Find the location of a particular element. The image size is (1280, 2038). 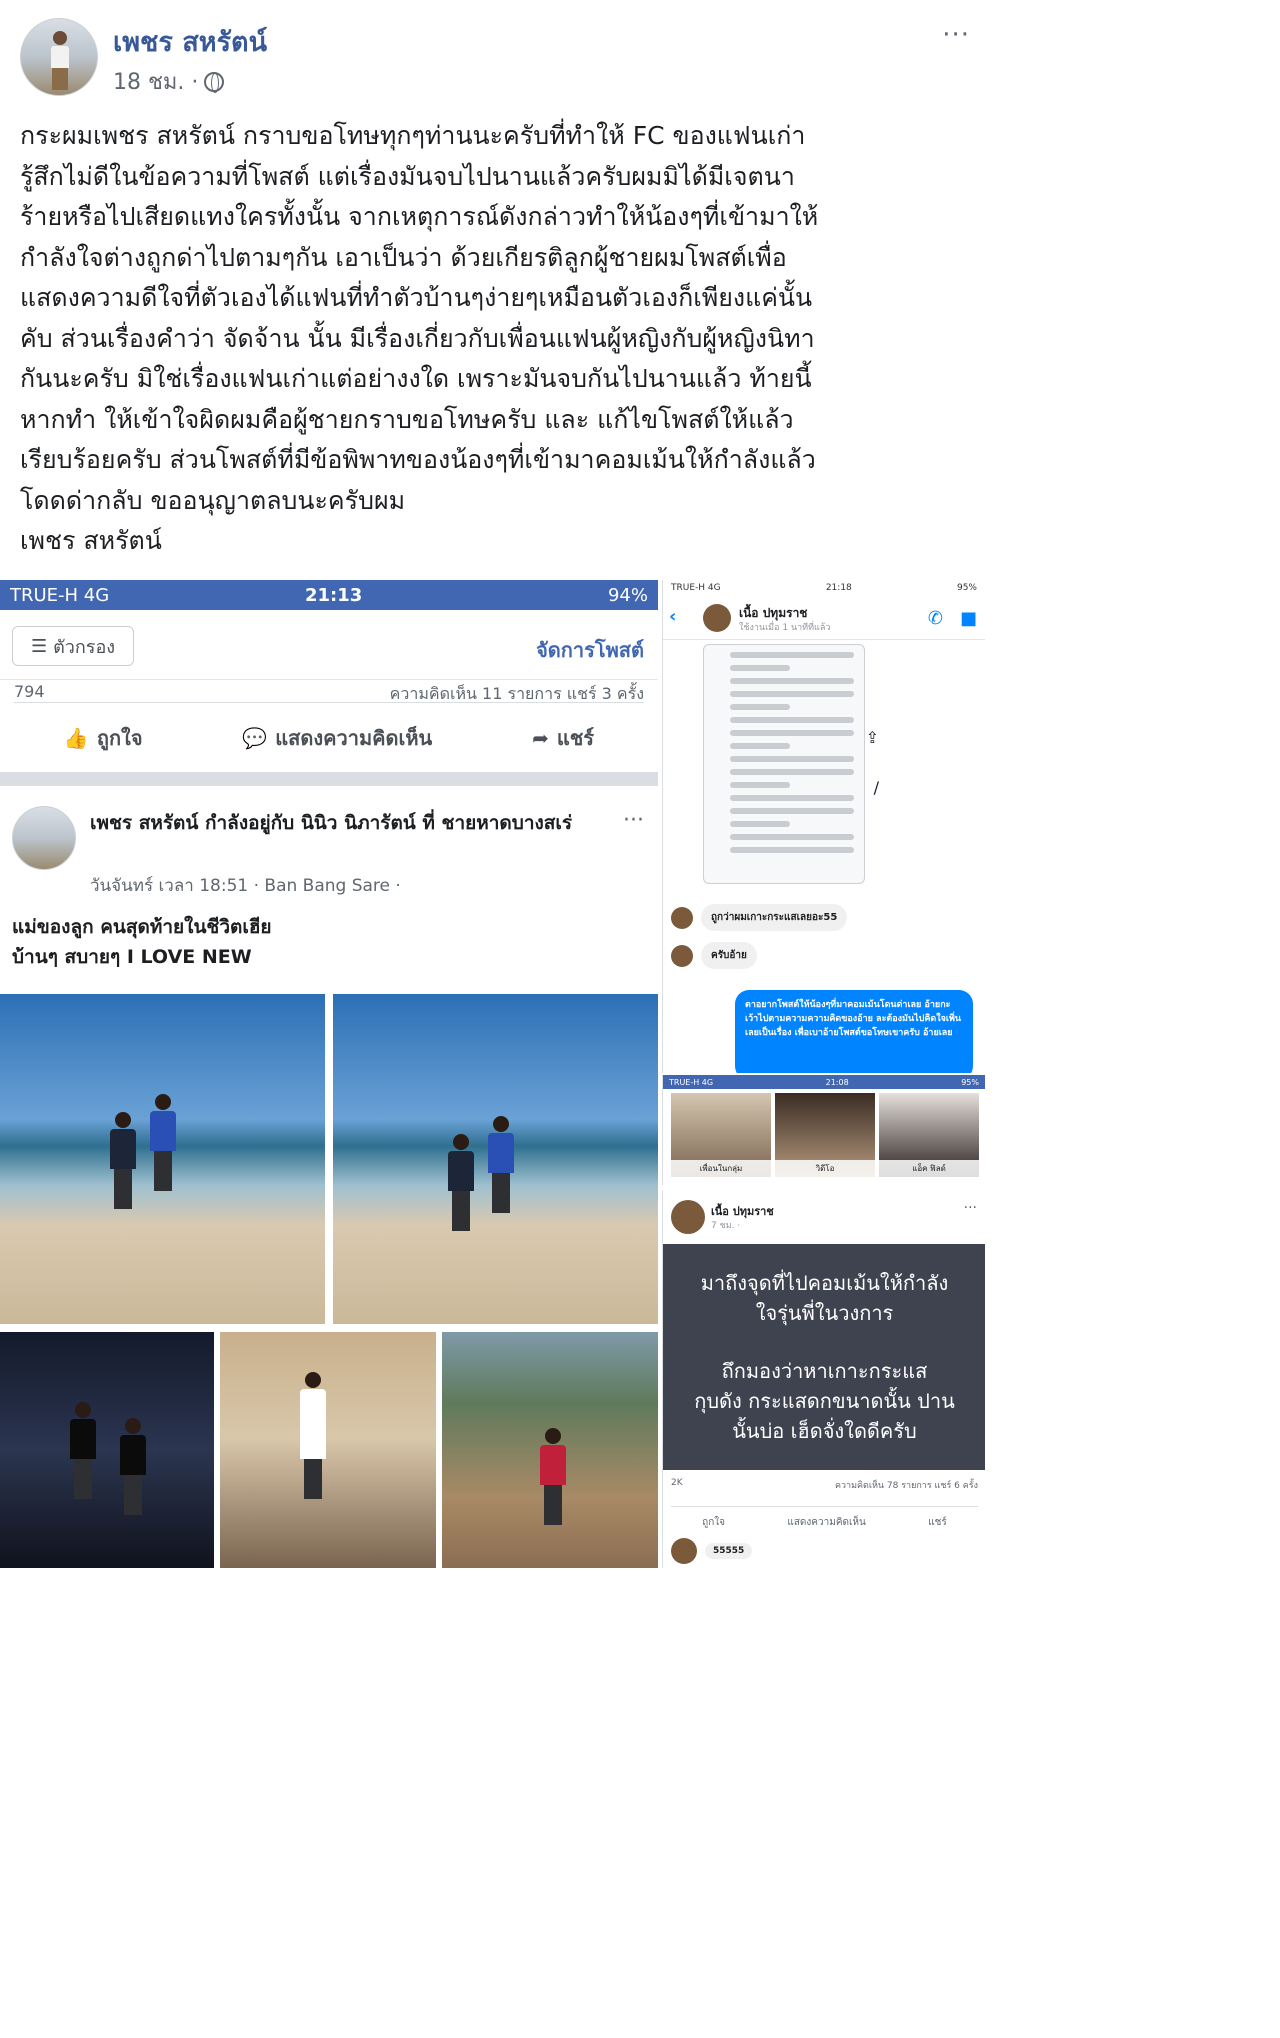

inner-more-button: ··· is located at coordinates (633, 820).